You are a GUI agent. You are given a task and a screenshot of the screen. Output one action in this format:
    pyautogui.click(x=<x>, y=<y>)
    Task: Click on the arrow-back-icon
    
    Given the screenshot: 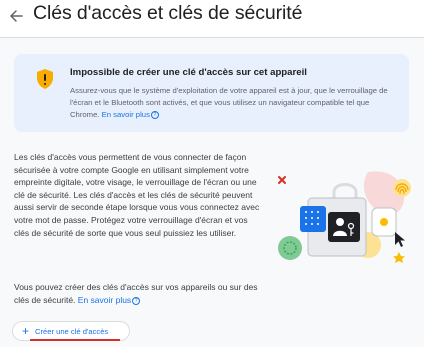 What is the action you would take?
    pyautogui.click(x=16, y=16)
    